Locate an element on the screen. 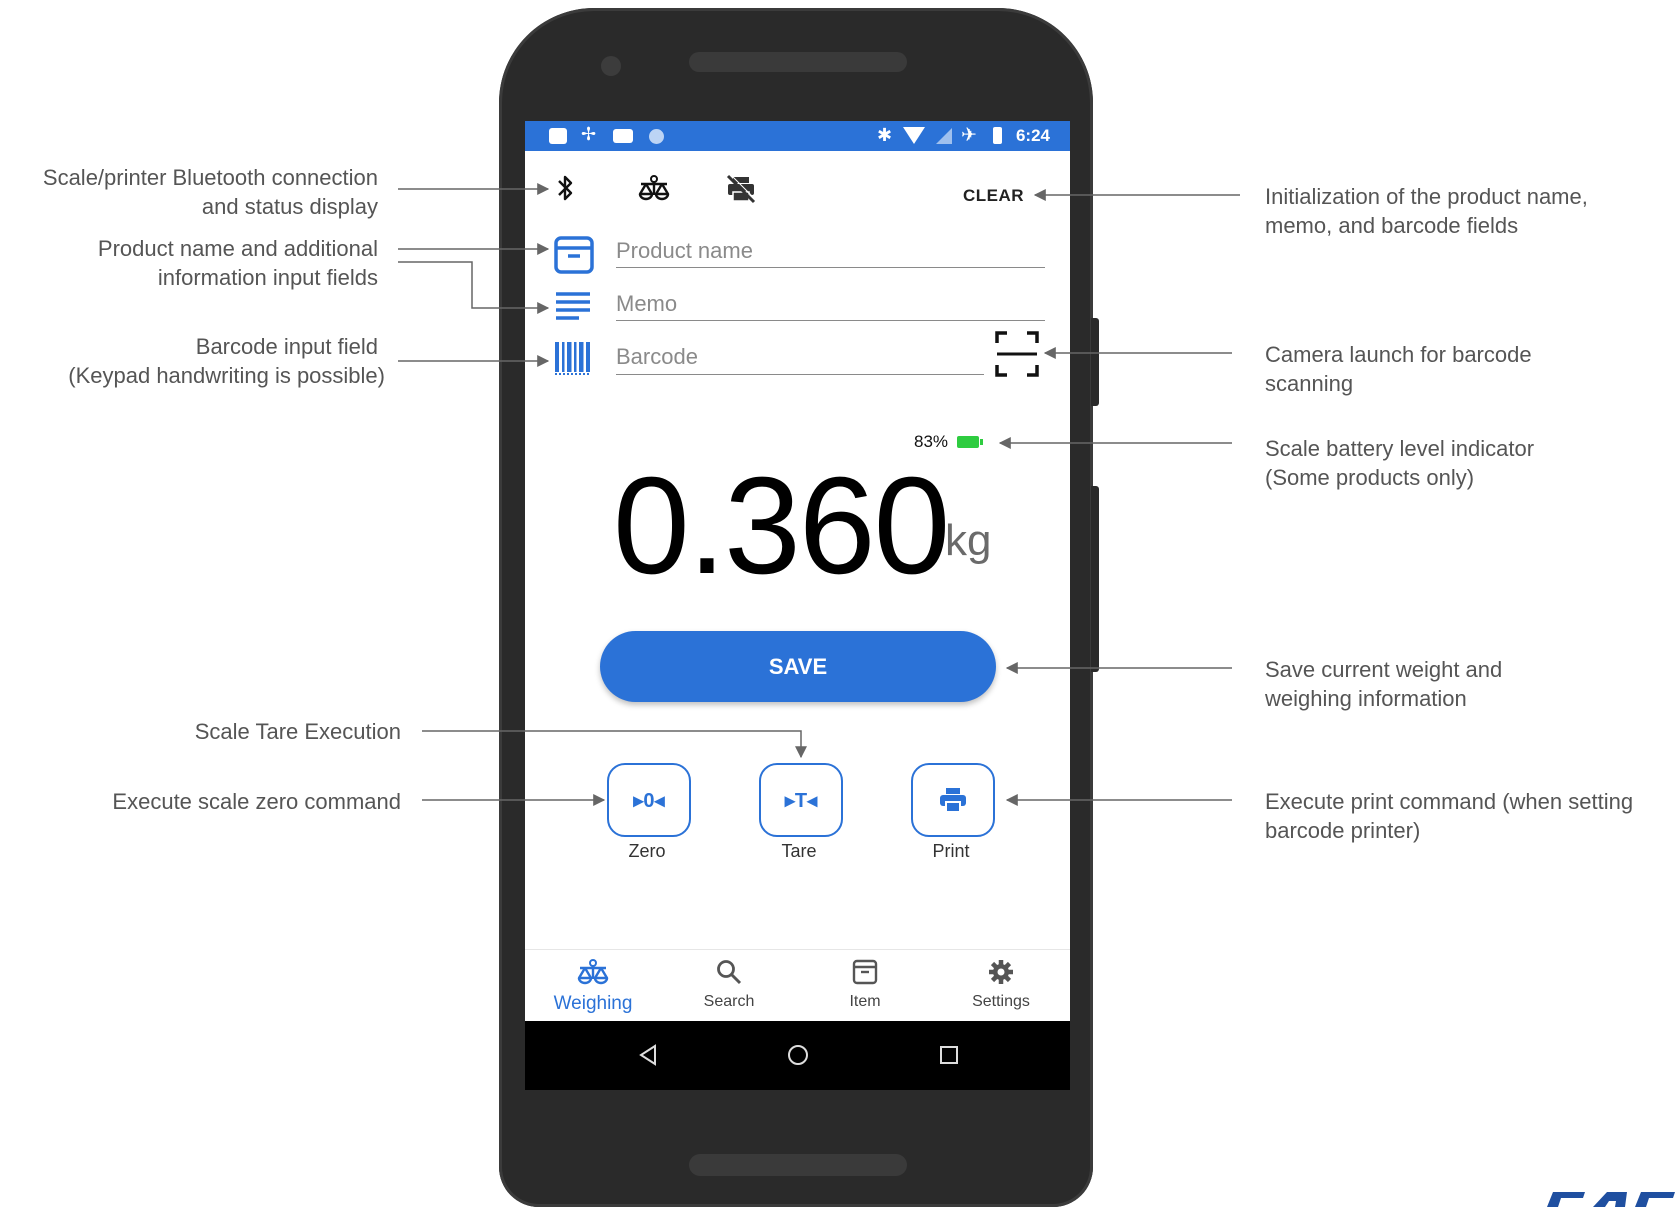  brand-logo-fragment is located at coordinates (1611, 1199).